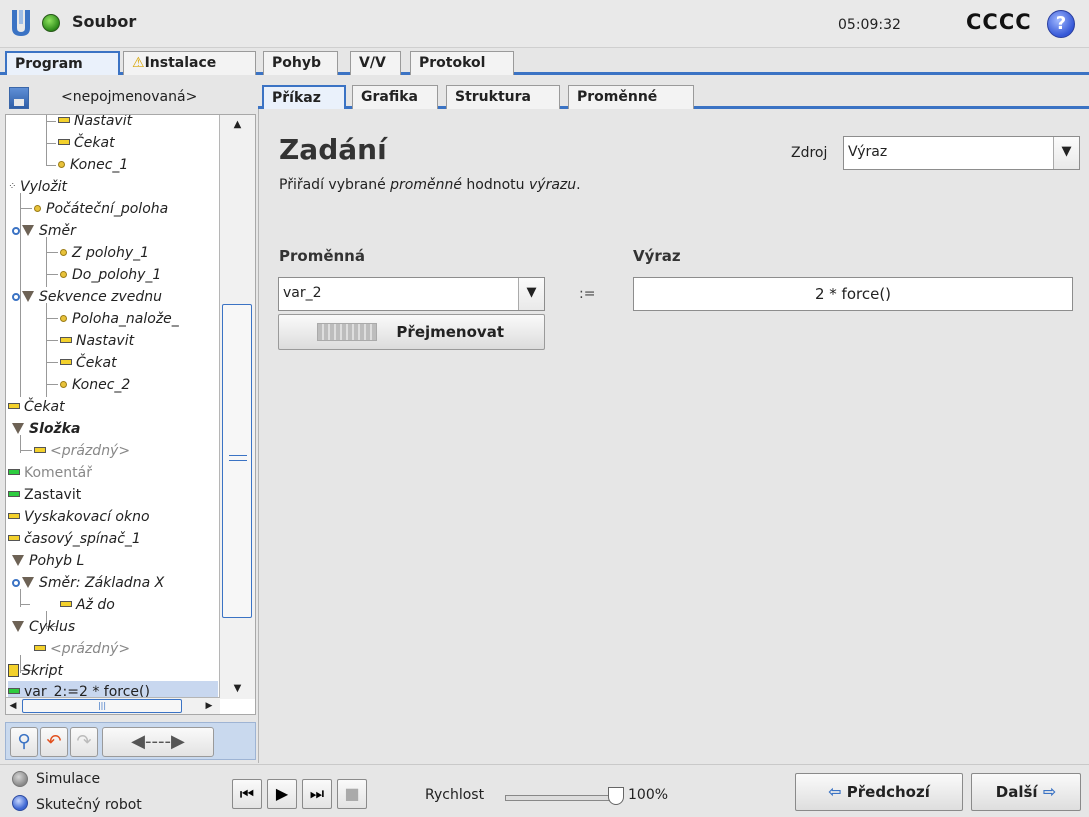  What do you see at coordinates (616, 796) in the screenshot?
I see `speed-slider-knob` at bounding box center [616, 796].